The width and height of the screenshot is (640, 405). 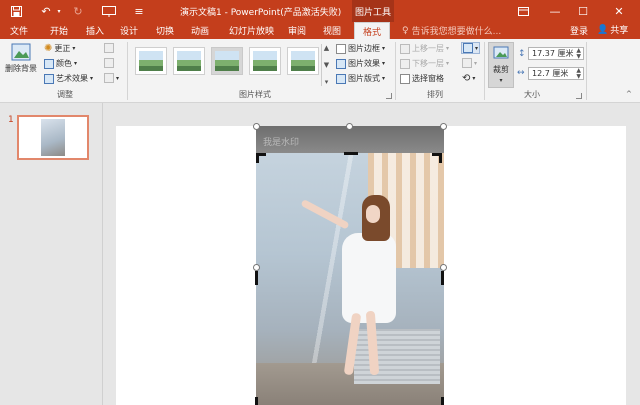 What do you see at coordinates (139, 11) in the screenshot?
I see `customize-toolbar-icon: ≡` at bounding box center [139, 11].